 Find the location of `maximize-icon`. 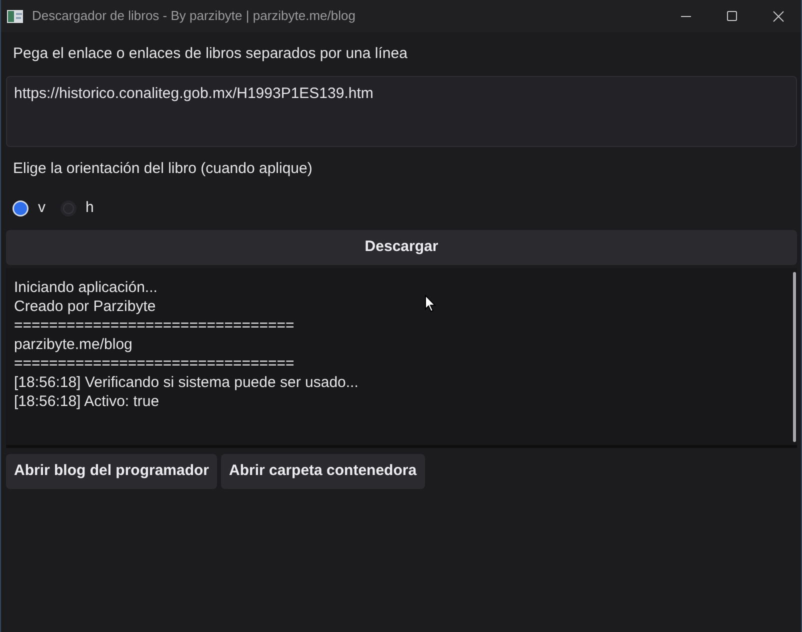

maximize-icon is located at coordinates (732, 16).